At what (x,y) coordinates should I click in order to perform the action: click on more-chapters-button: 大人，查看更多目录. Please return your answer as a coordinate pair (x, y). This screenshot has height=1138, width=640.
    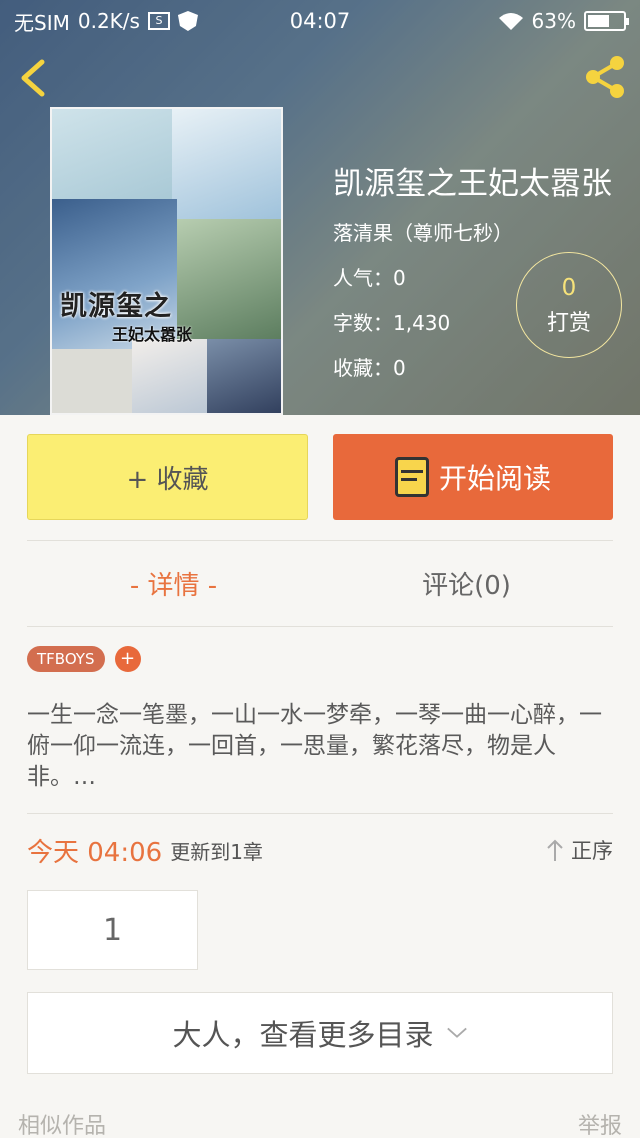
    Looking at the image, I should click on (320, 1033).